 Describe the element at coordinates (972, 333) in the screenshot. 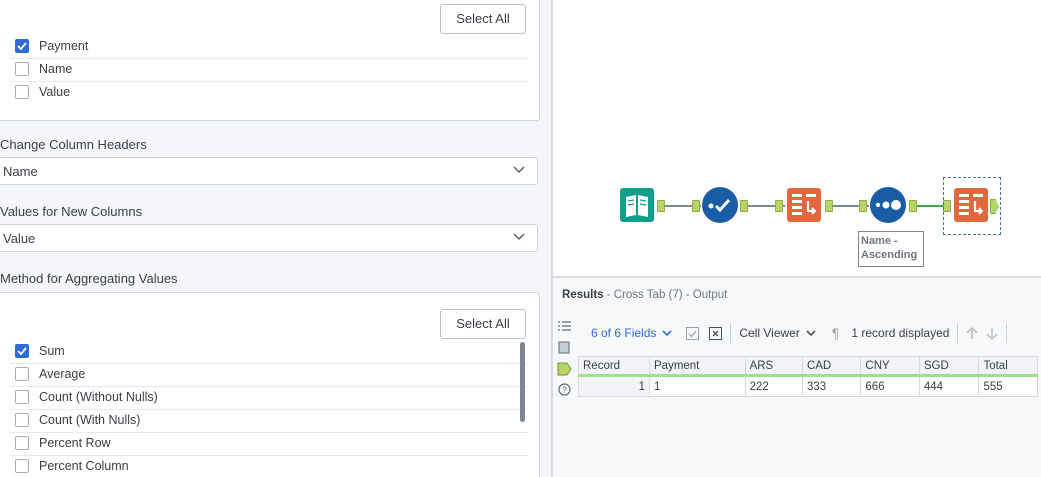

I see `arrow-up-icon` at that location.